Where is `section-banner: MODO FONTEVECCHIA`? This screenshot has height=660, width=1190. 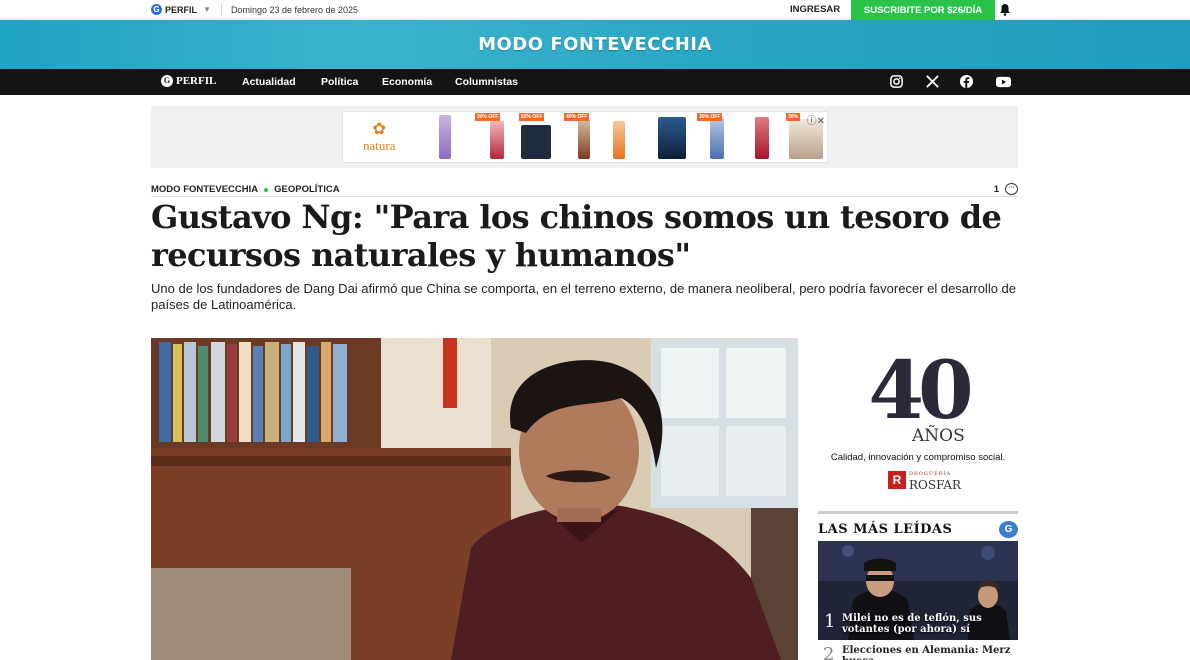 section-banner: MODO FONTEVECCHIA is located at coordinates (595, 44).